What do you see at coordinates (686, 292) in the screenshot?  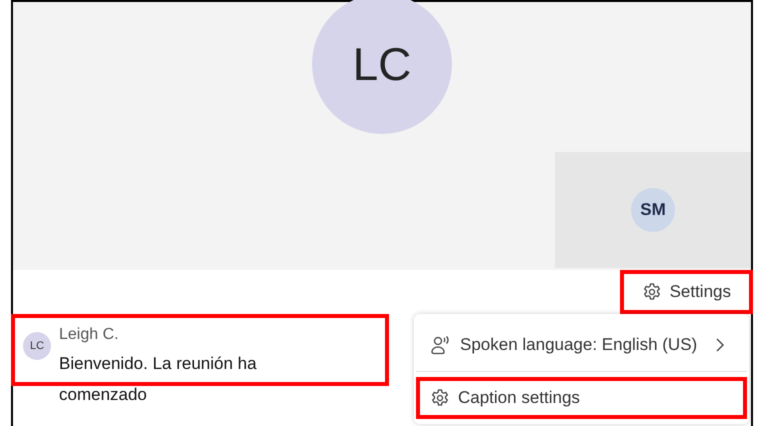 I see `settings-button: Settings` at bounding box center [686, 292].